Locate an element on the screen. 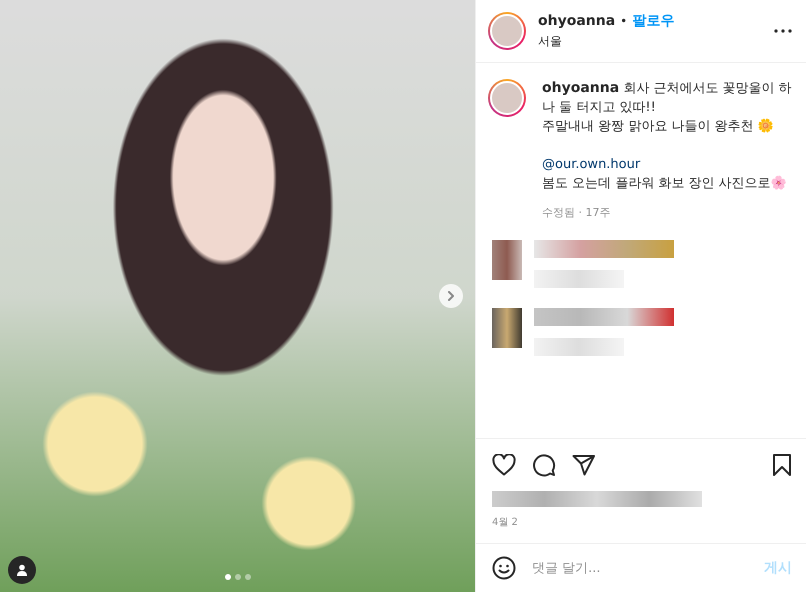 This screenshot has height=592, width=806. user-tags-button is located at coordinates (22, 570).